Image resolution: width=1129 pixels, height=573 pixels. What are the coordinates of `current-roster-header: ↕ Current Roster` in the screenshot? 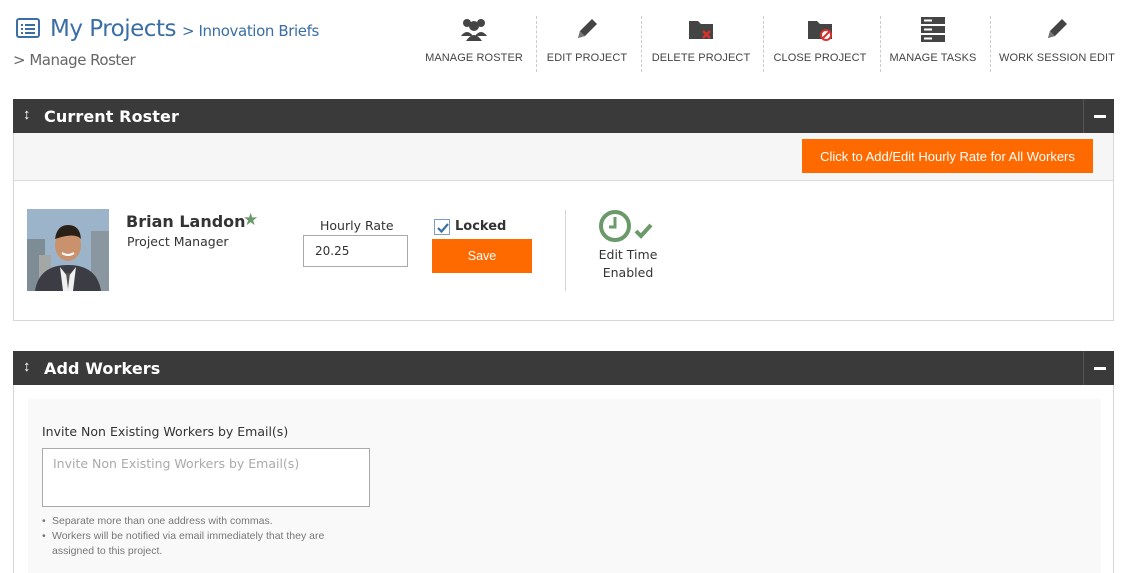 It's located at (563, 116).